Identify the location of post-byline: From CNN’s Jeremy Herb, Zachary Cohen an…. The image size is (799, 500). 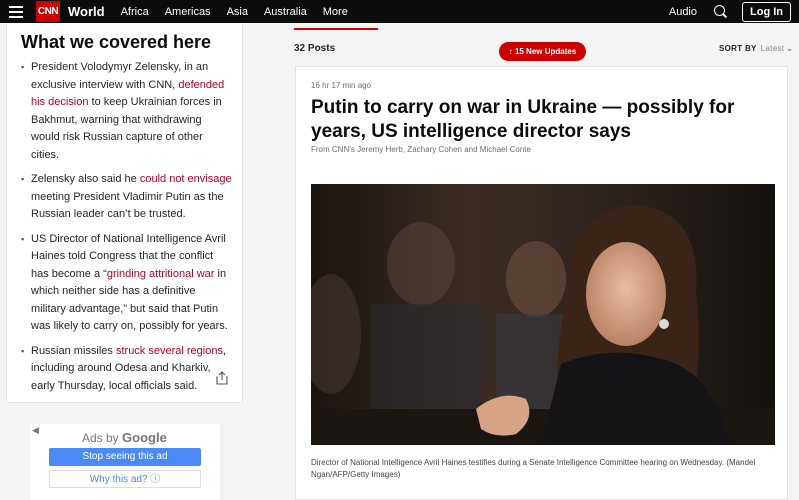
(421, 149).